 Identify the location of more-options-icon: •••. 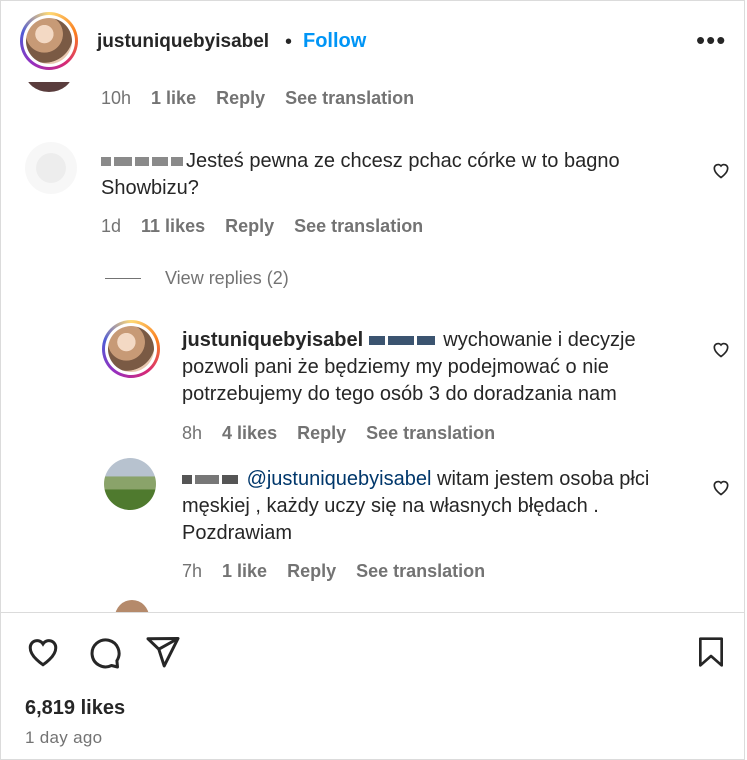
(711, 40).